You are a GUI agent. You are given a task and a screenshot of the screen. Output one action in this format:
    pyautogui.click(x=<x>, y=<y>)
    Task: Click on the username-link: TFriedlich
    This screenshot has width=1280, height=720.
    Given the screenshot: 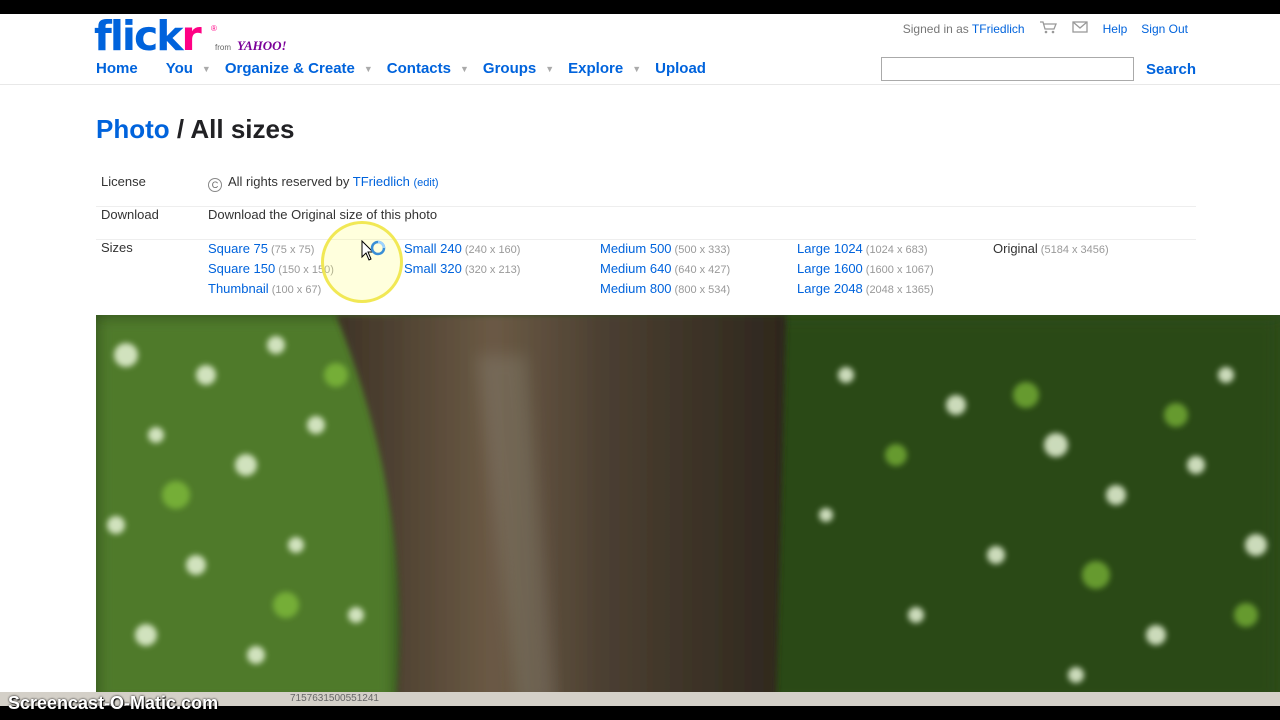 What is the action you would take?
    pyautogui.click(x=998, y=29)
    